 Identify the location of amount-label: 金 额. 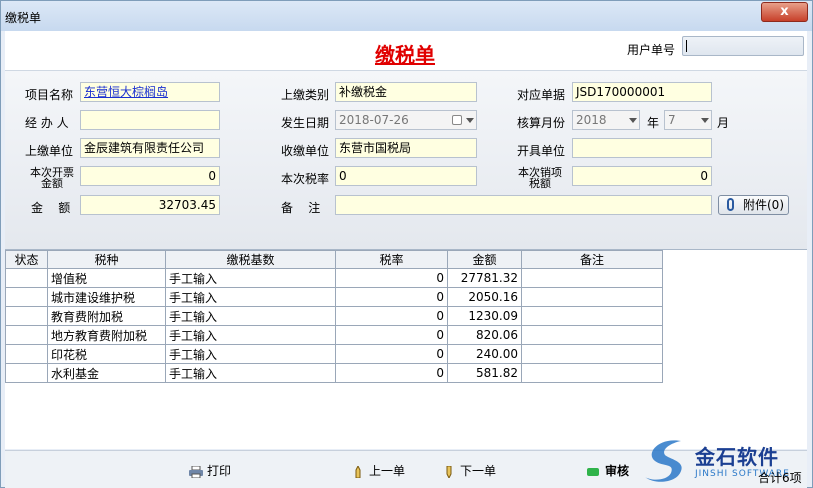
(51, 208).